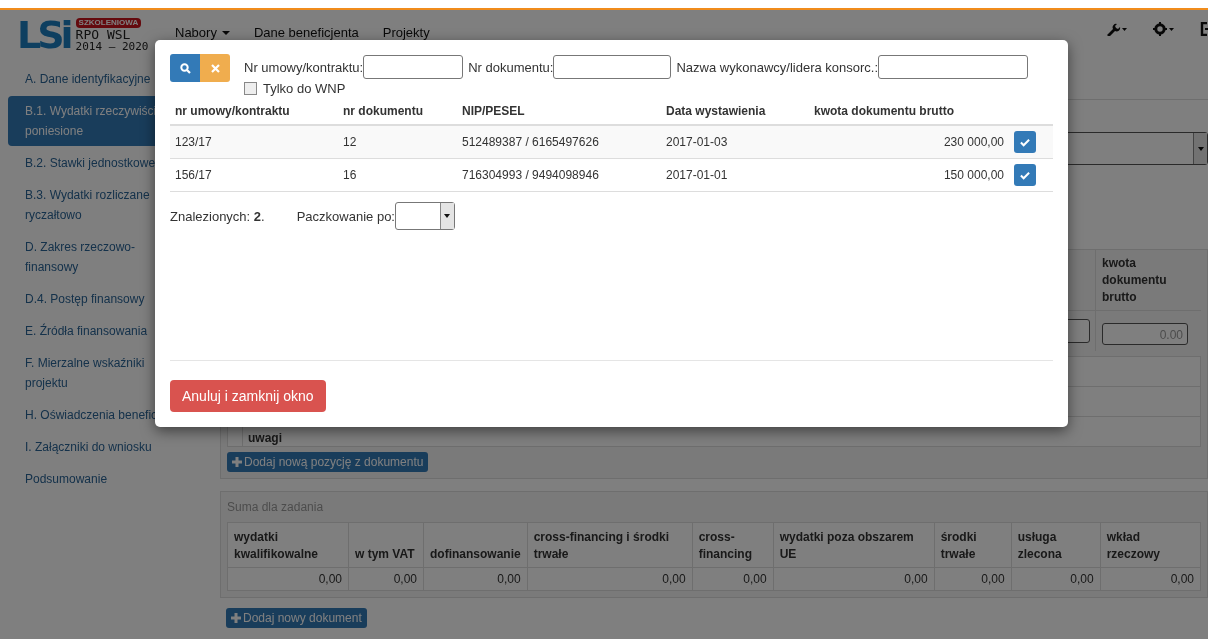 Image resolution: width=1208 pixels, height=639 pixels. What do you see at coordinates (1164, 29) in the screenshot?
I see `gear-icon` at bounding box center [1164, 29].